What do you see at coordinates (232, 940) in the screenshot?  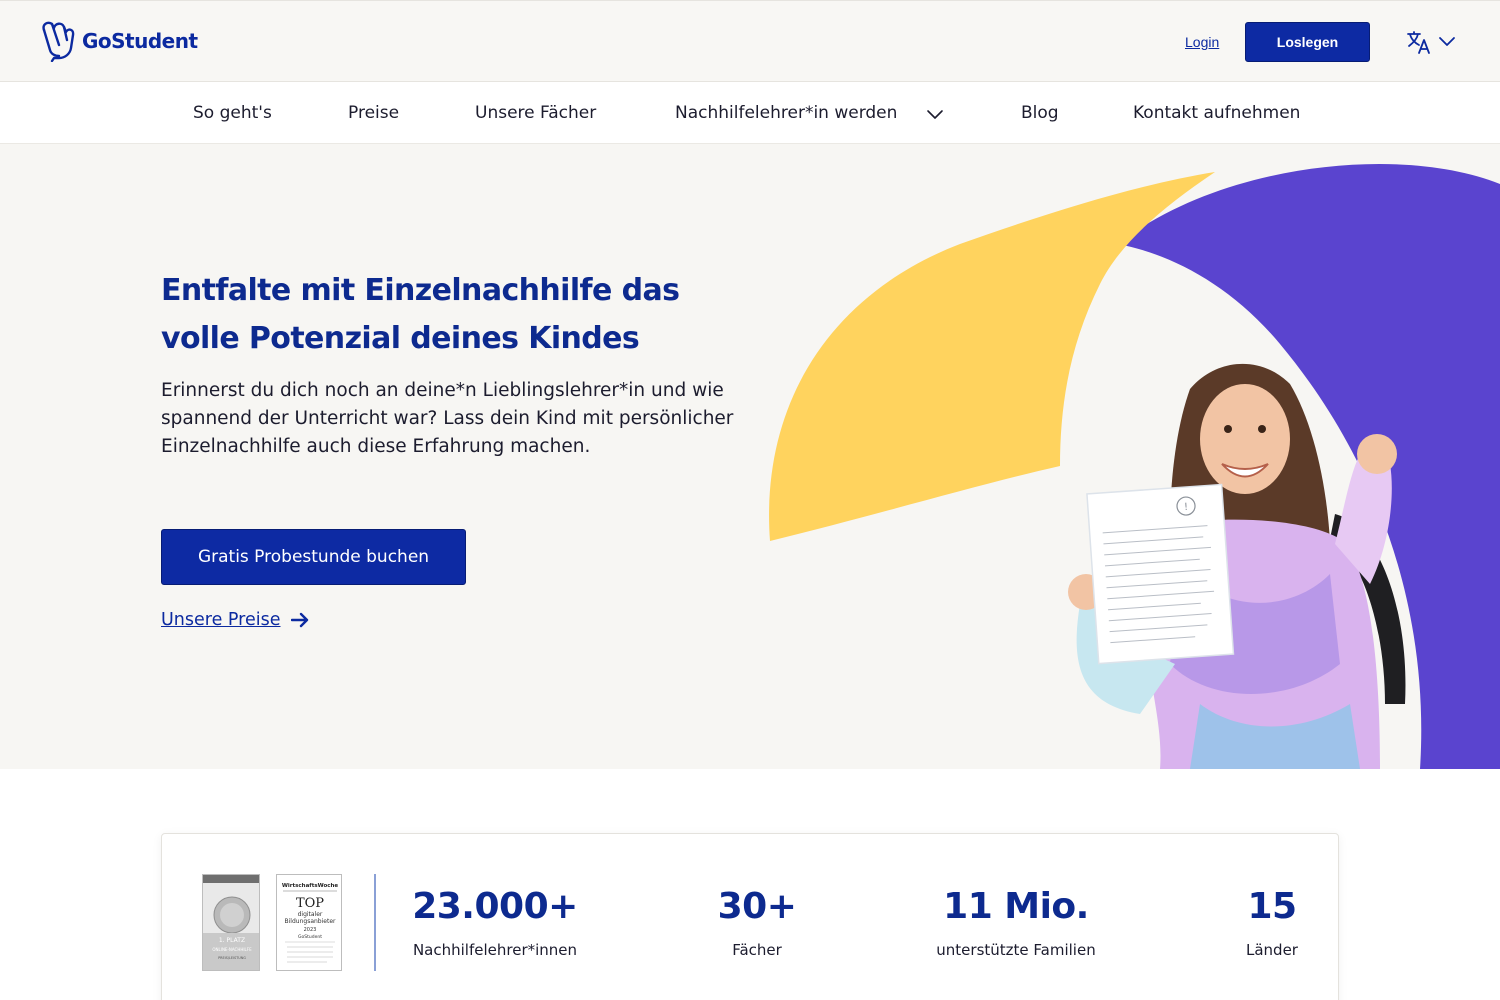 I see `badge1-line1: 1. PLATZ` at bounding box center [232, 940].